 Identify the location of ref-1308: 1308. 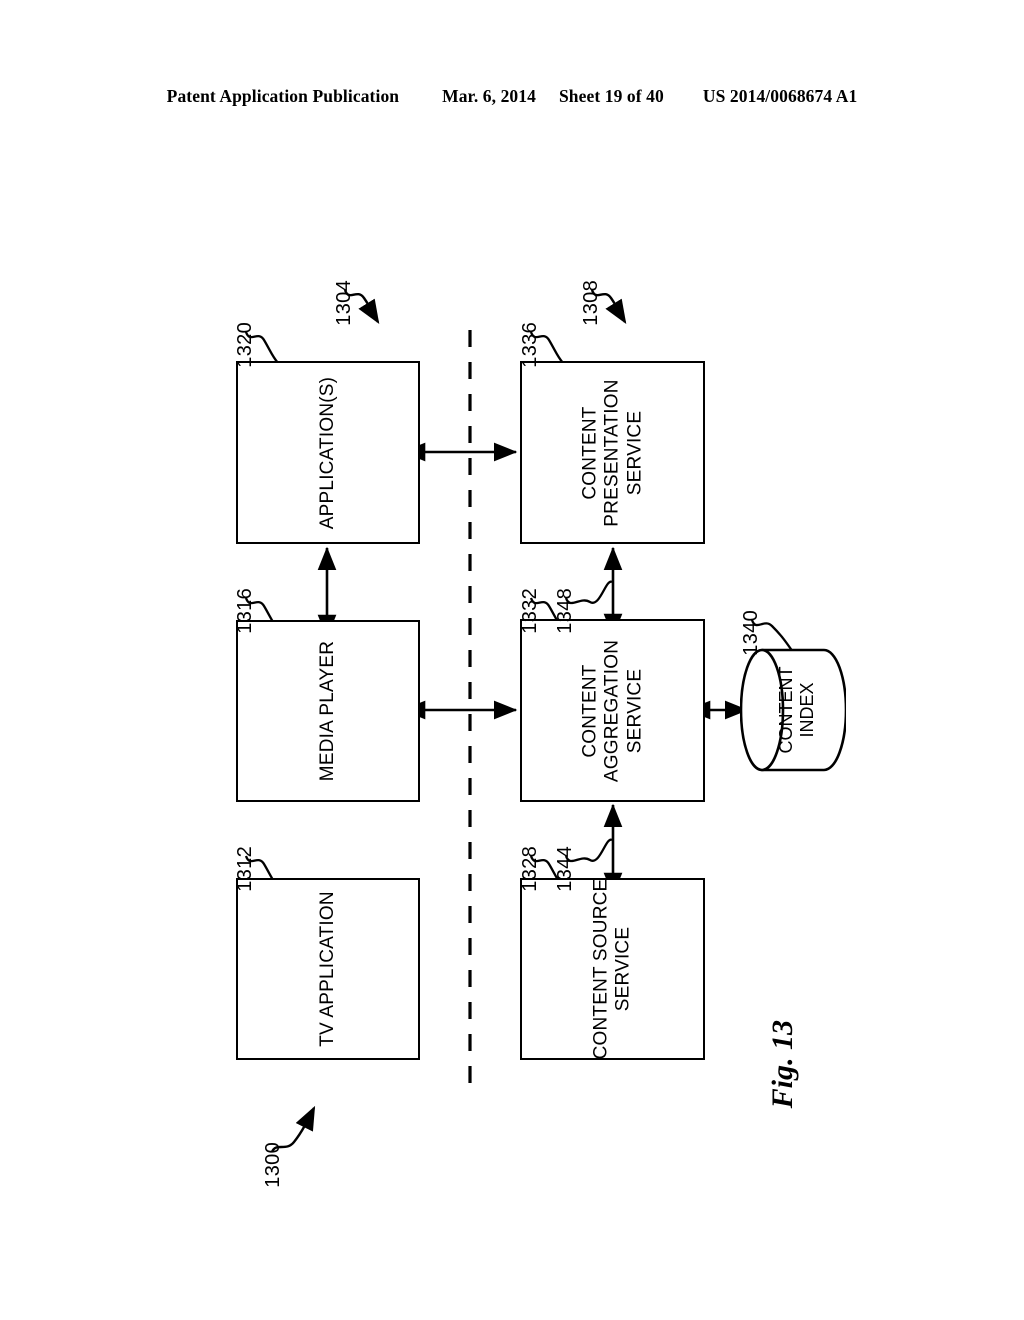
(591, 303).